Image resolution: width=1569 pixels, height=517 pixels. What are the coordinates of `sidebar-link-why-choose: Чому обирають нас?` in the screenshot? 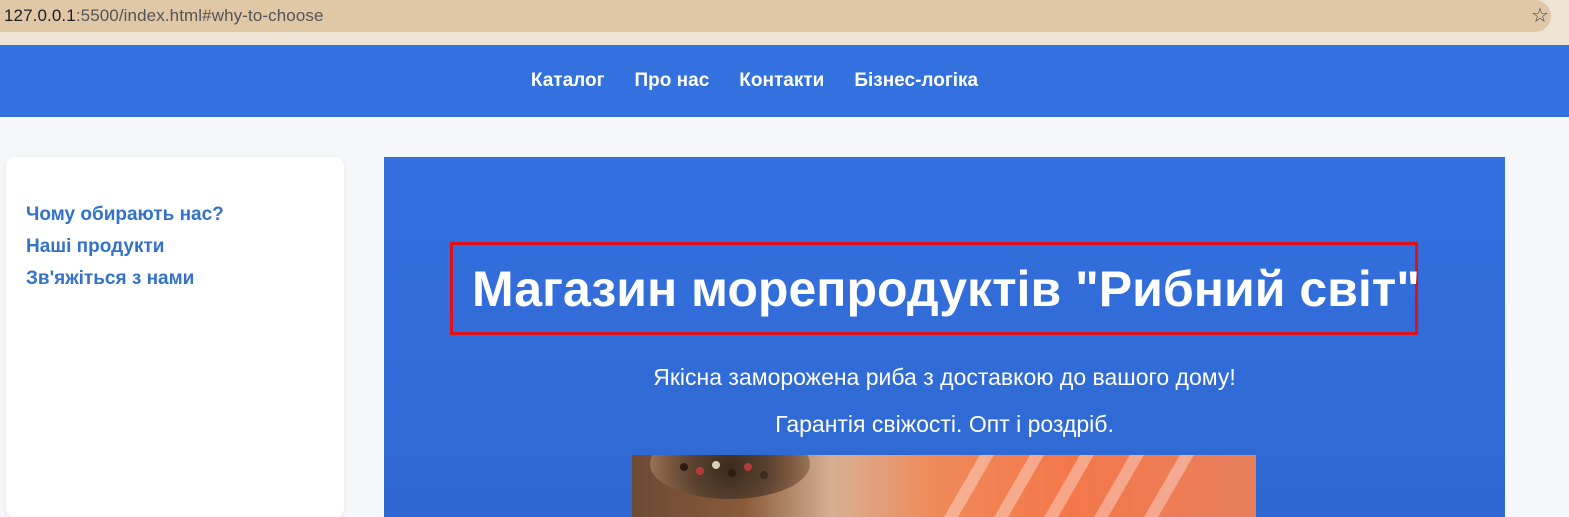 It's located at (125, 214).